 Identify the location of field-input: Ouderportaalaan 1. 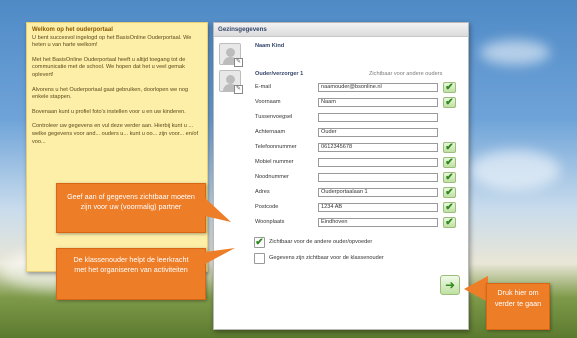
(378, 192).